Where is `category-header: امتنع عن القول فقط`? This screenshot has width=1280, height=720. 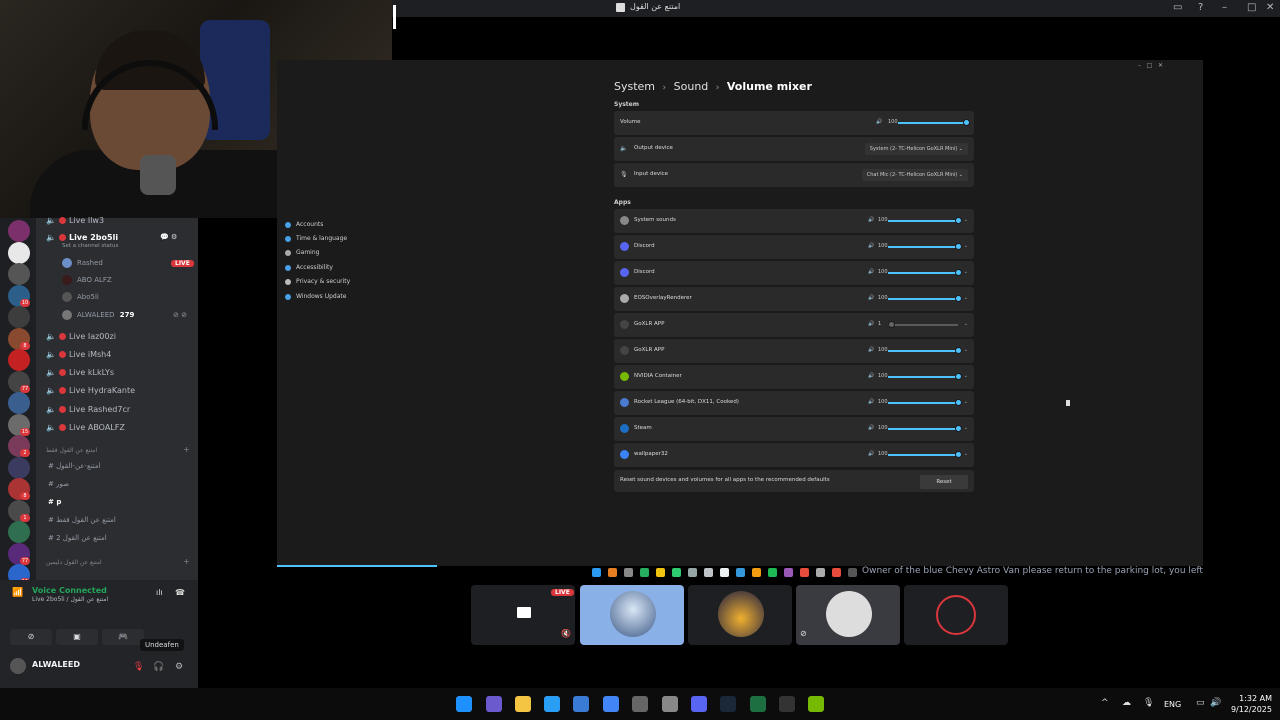 category-header: امتنع عن القول فقط is located at coordinates (71, 450).